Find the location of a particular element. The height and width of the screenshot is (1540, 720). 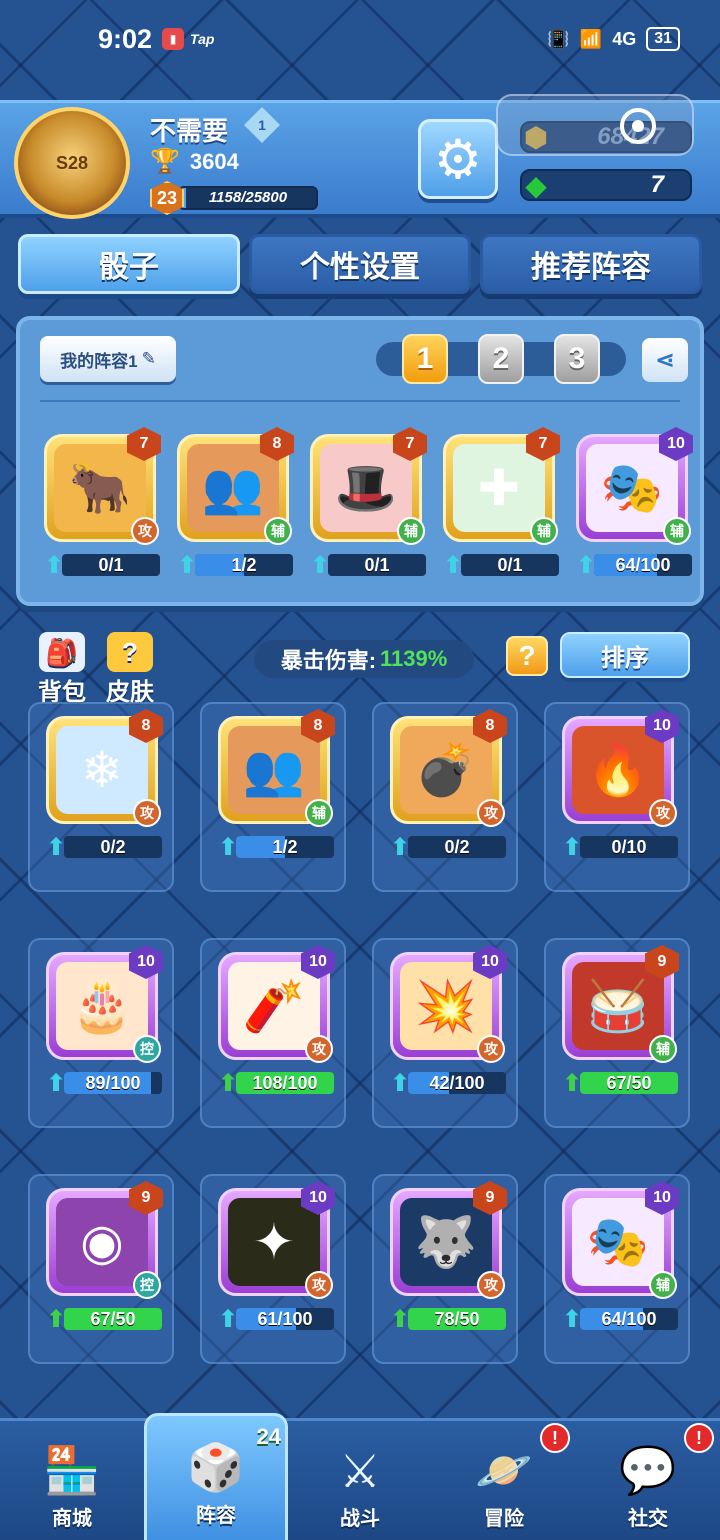

notification-app-icon: ▮ is located at coordinates (173, 39).